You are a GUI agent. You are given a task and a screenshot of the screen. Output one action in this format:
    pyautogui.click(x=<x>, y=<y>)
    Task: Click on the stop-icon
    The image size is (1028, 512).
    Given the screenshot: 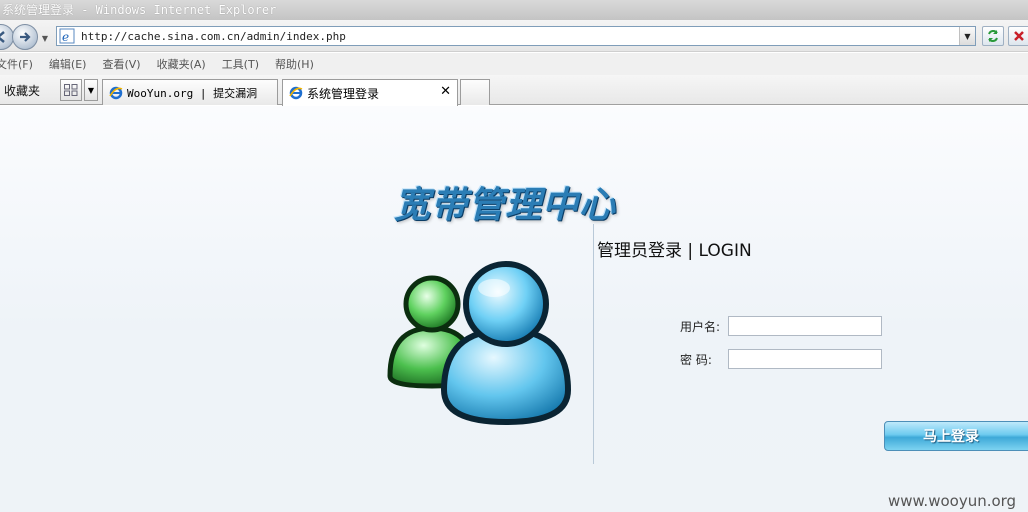 What is the action you would take?
    pyautogui.click(x=1019, y=36)
    